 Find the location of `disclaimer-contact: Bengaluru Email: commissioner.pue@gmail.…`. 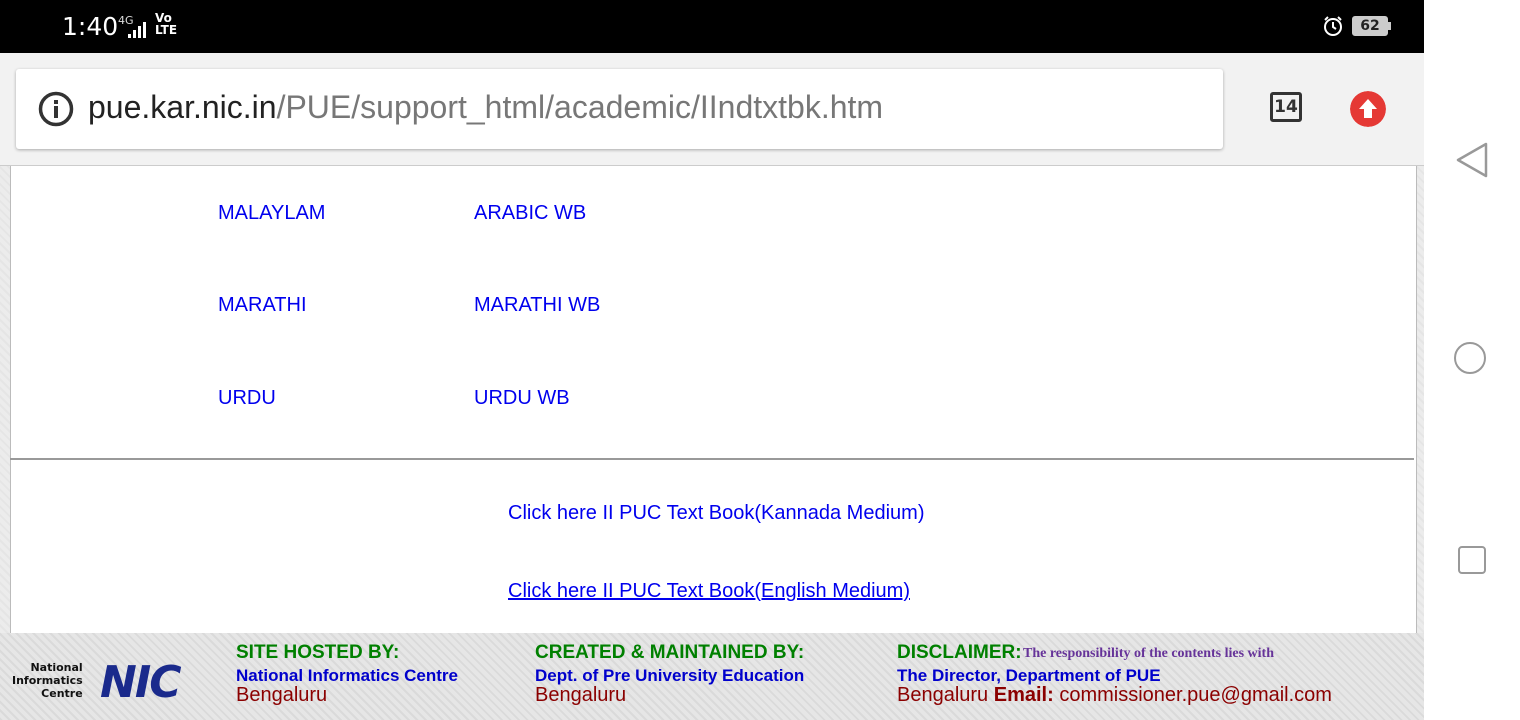

disclaimer-contact: Bengaluru Email: commissioner.pue@gmail.… is located at coordinates (1114, 695).